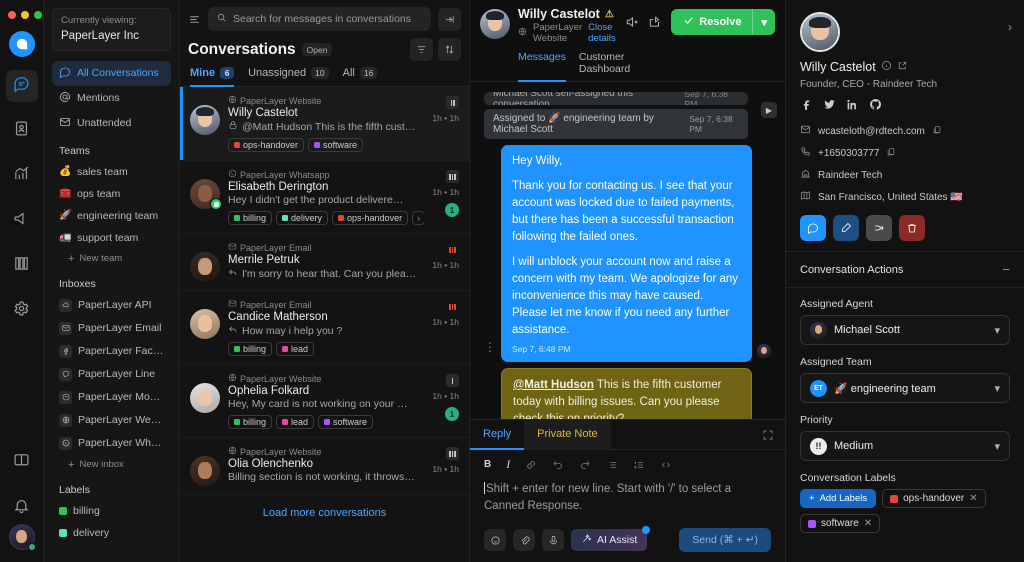 This screenshot has width=1024, height=562. Describe the element at coordinates (21, 44) in the screenshot. I see `app-logo-icon` at that location.